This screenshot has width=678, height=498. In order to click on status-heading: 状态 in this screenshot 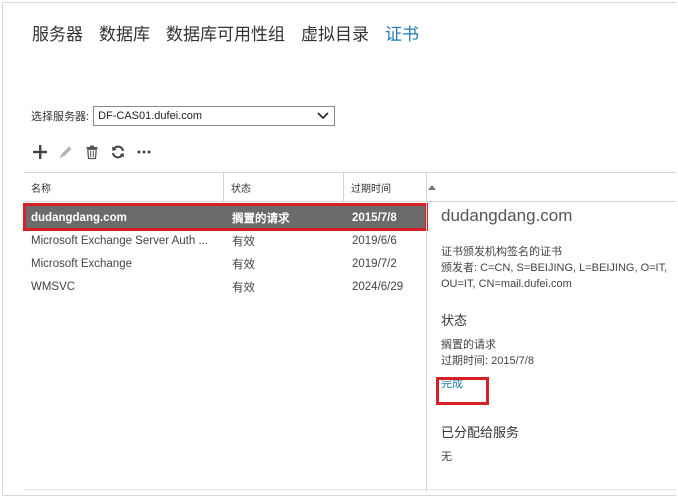, I will do `click(454, 320)`.